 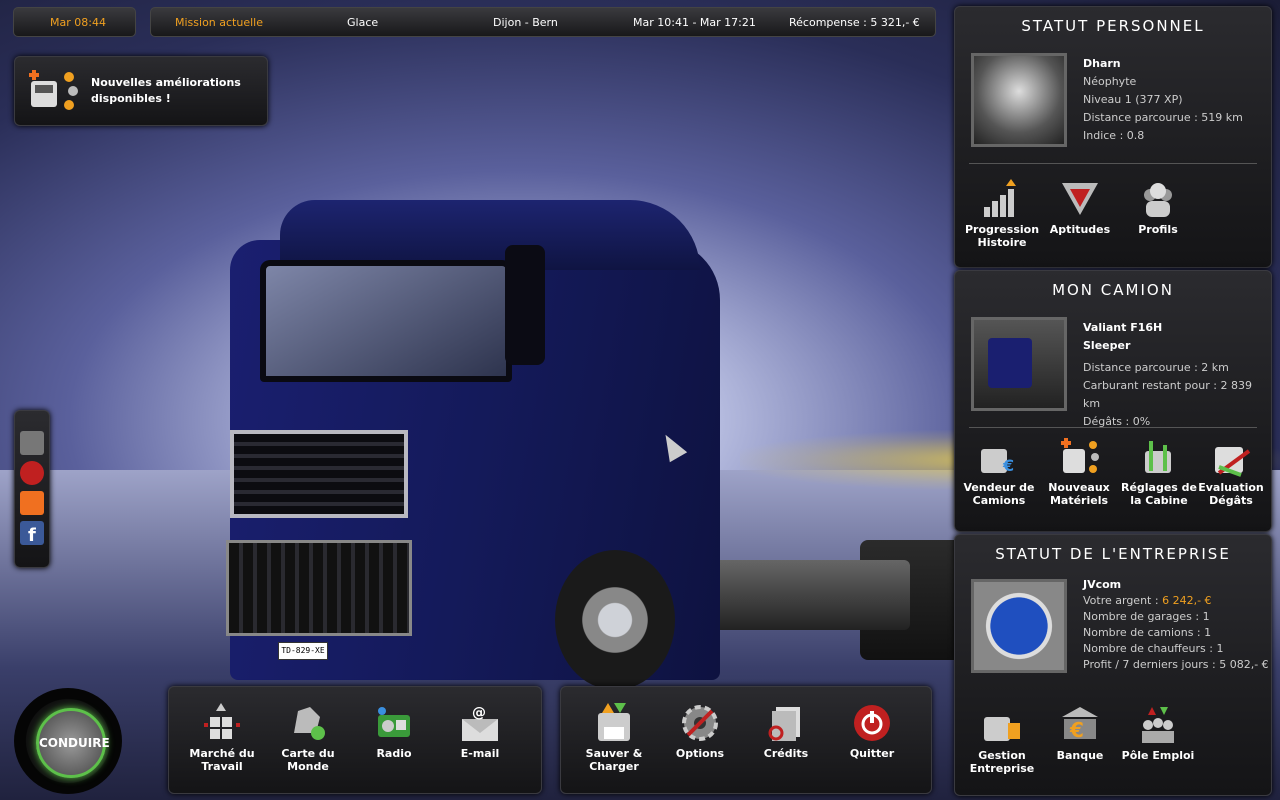 I want to click on new-parts-icon, so click(x=1079, y=457).